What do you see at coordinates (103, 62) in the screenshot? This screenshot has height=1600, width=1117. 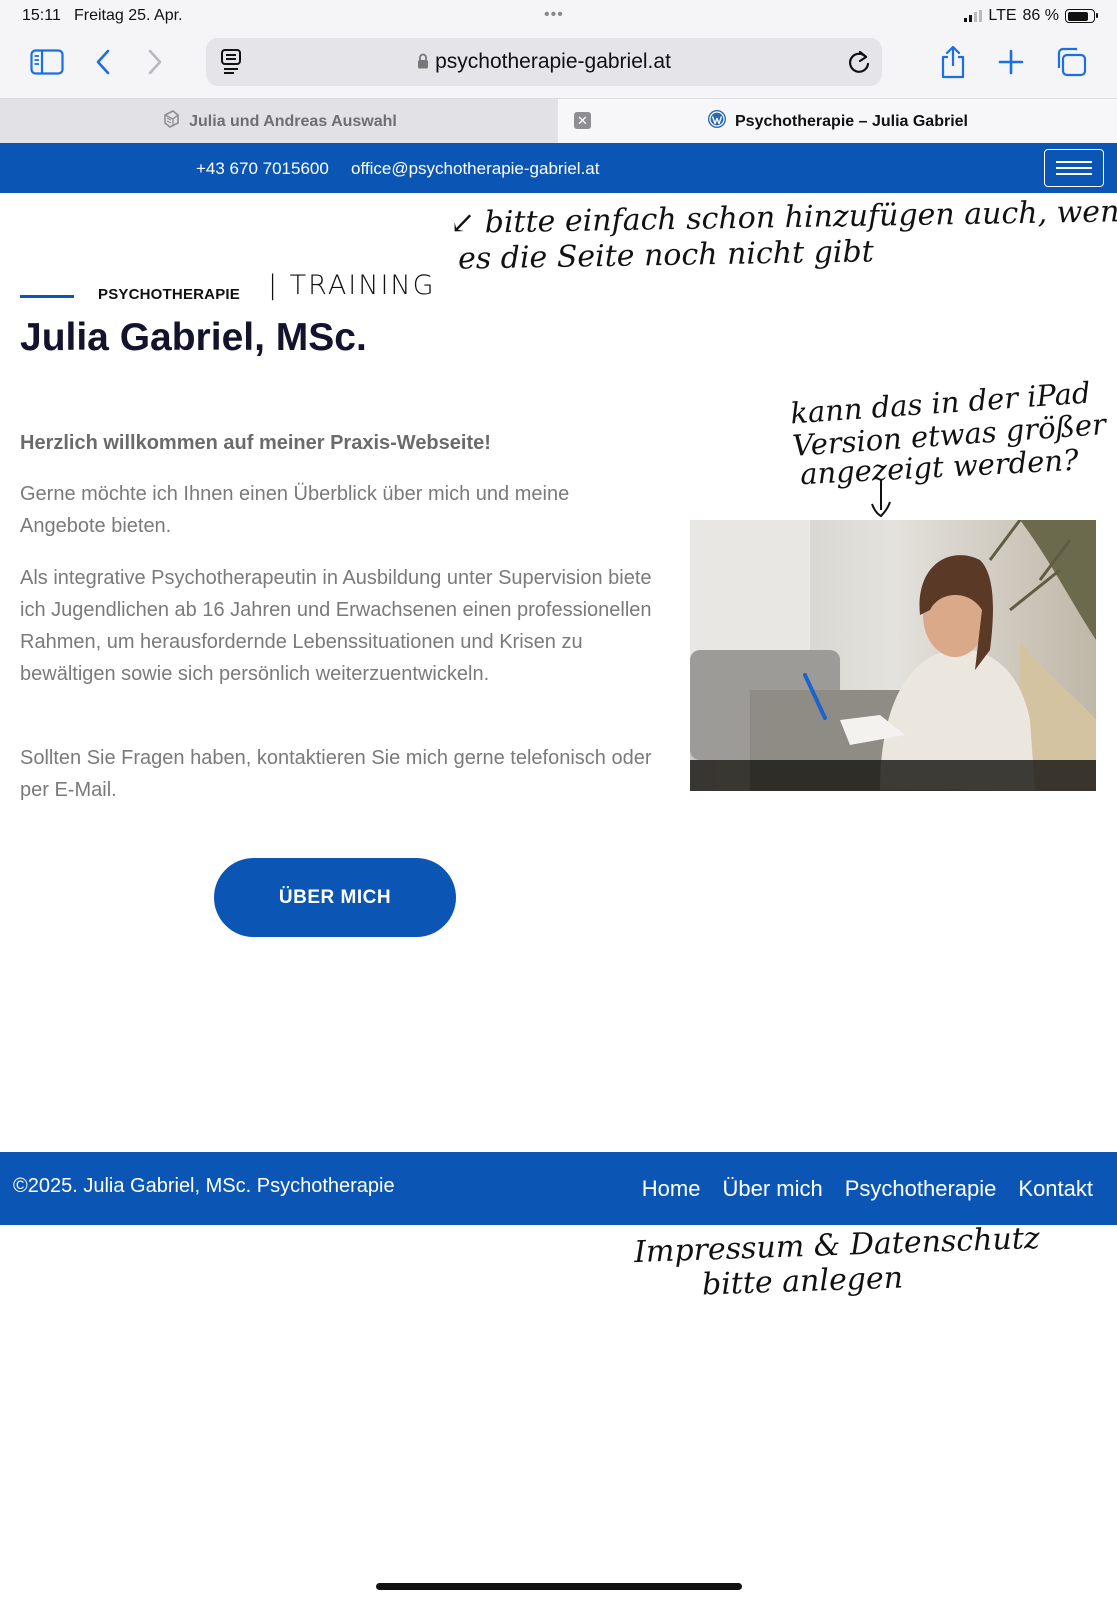 I see `back-arrow-icon` at bounding box center [103, 62].